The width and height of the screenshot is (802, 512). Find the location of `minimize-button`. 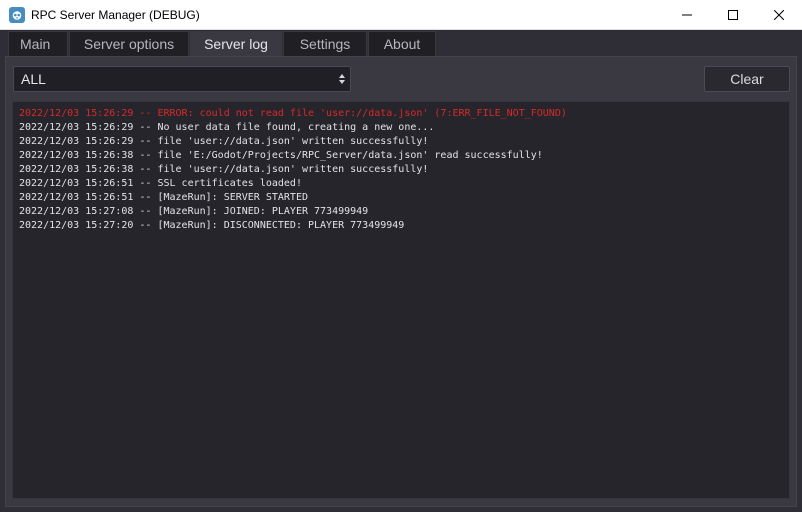

minimize-button is located at coordinates (687, 15).